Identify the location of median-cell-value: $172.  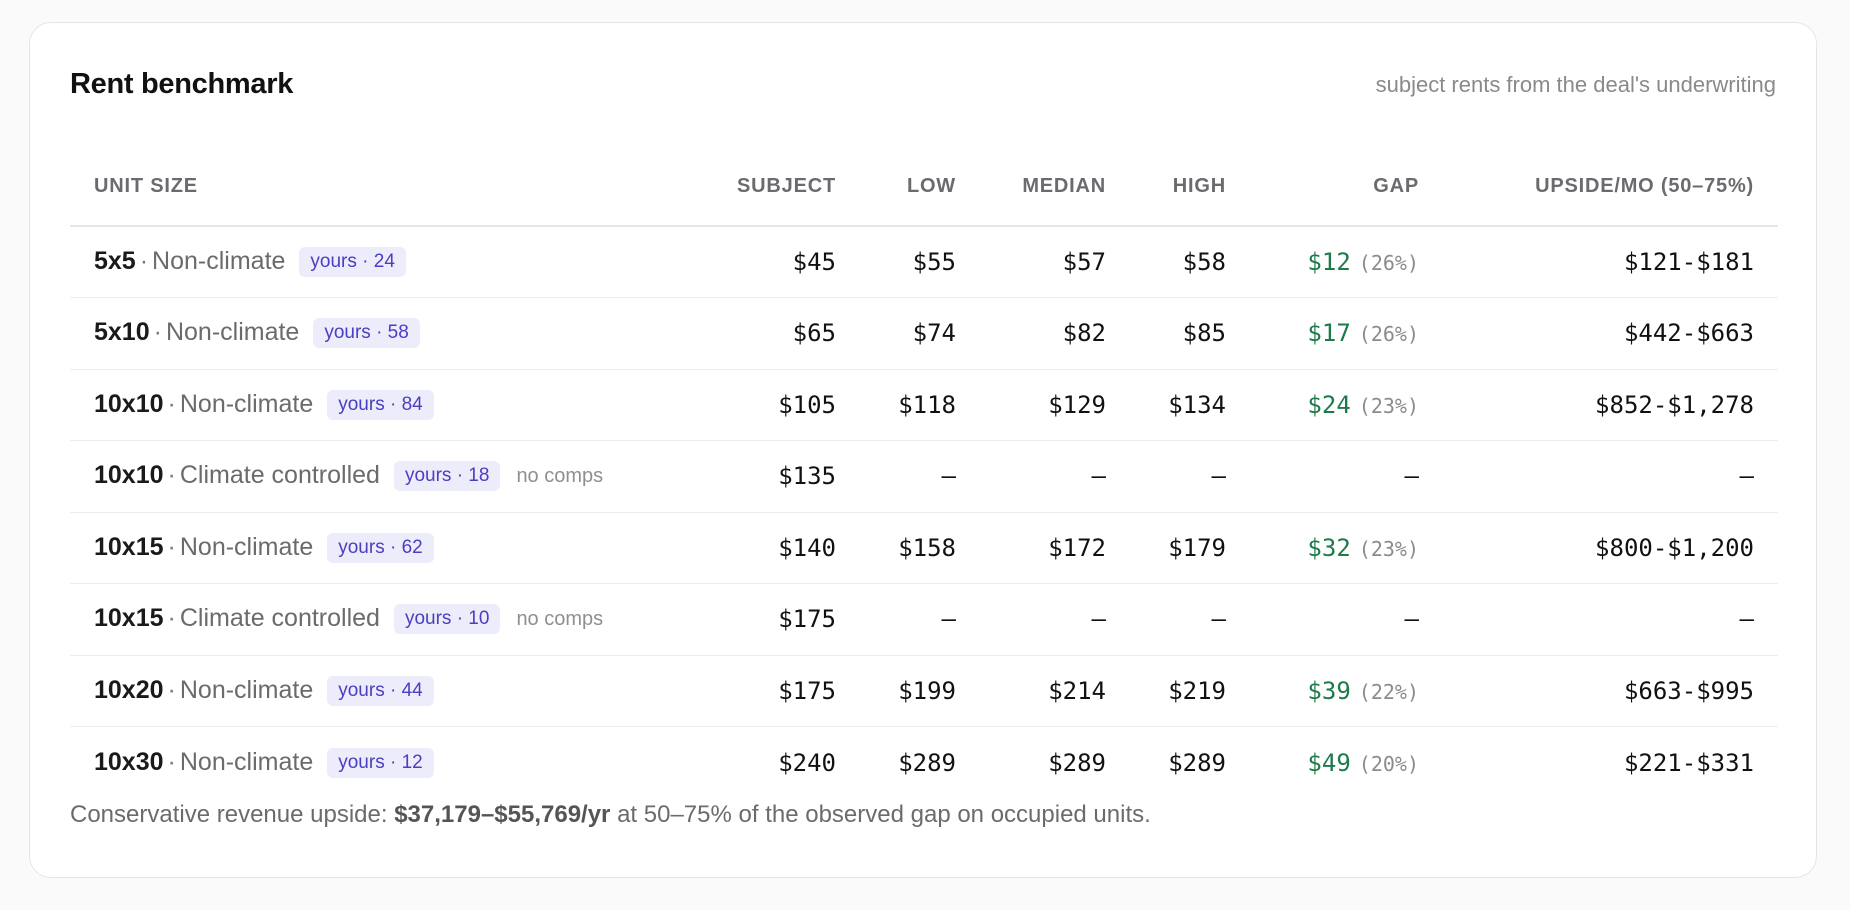
(1077, 547).